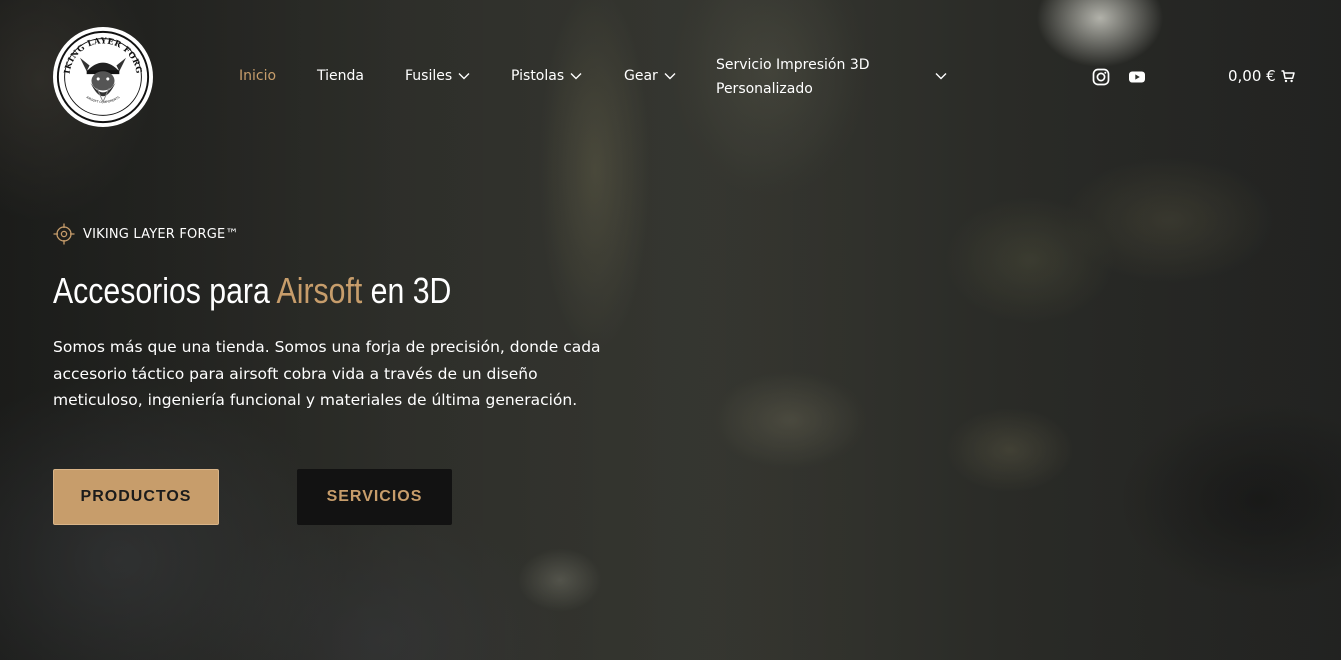  Describe the element at coordinates (429, 76) in the screenshot. I see `nav-item-label: Fusiles` at that location.